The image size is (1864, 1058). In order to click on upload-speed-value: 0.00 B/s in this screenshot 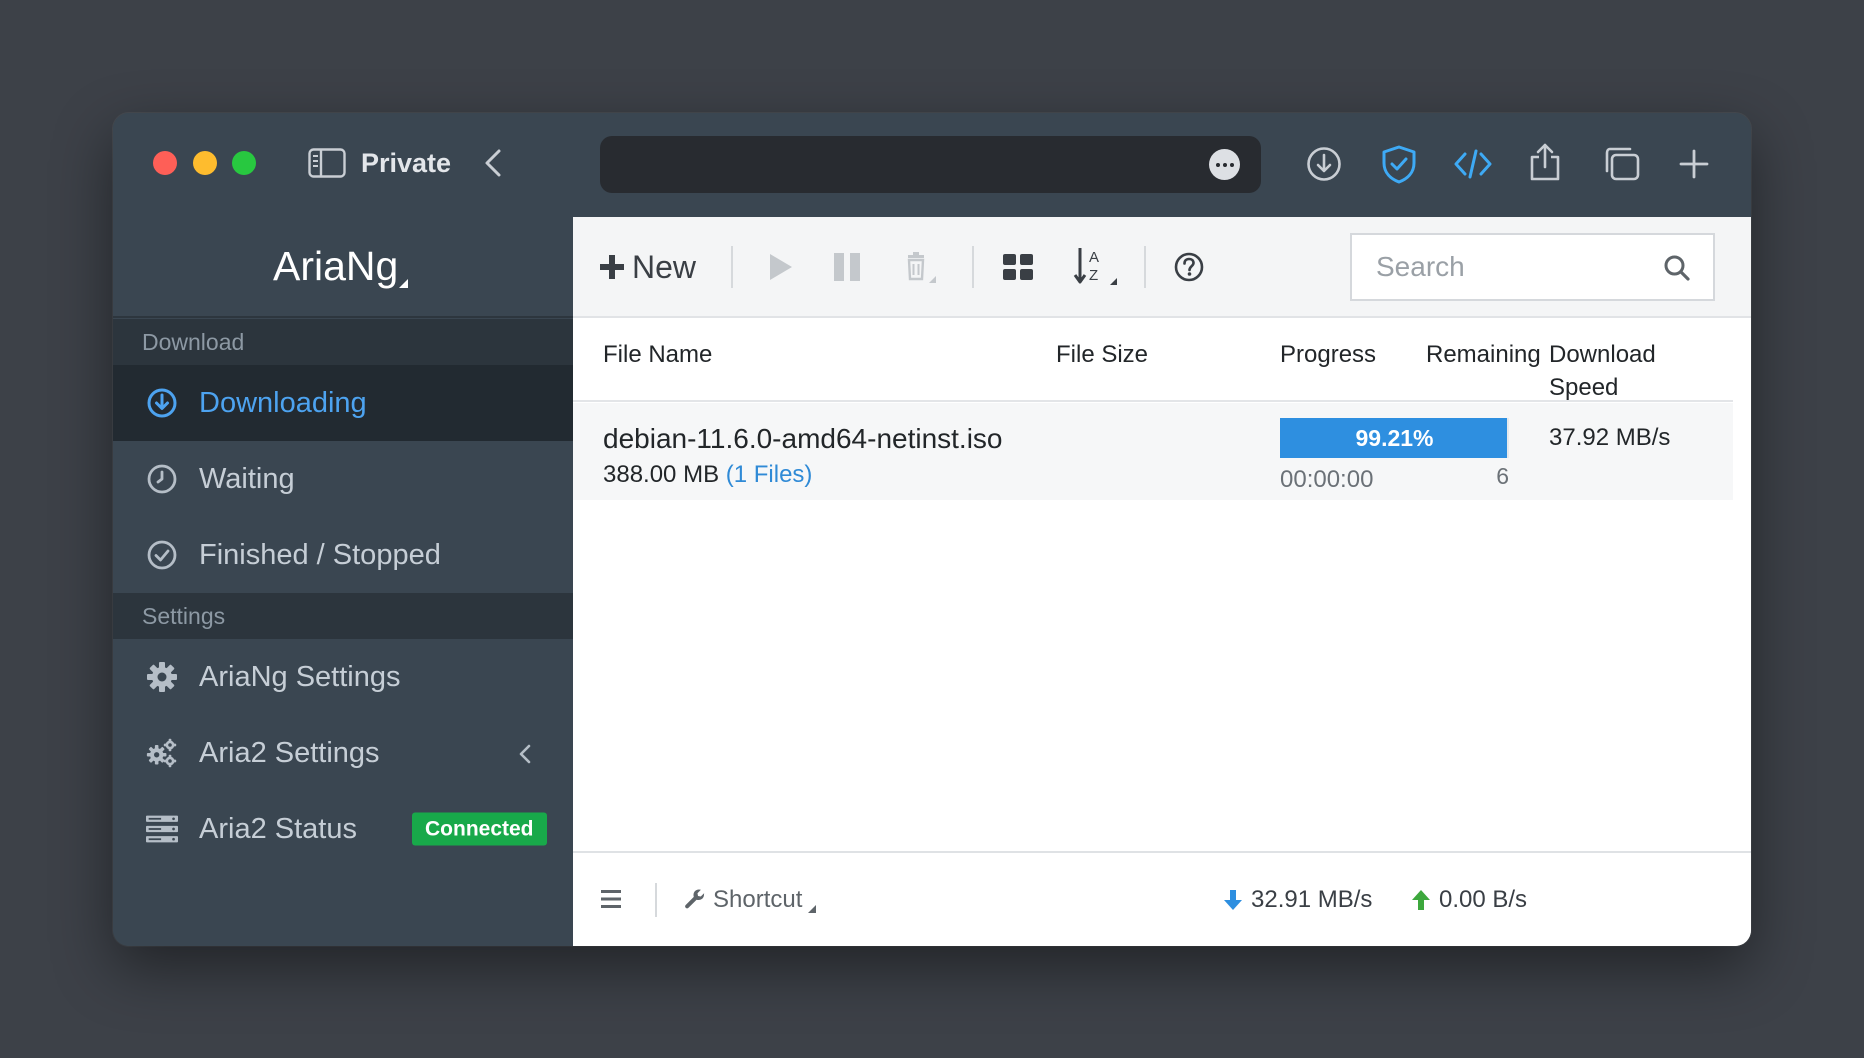, I will do `click(1483, 899)`.